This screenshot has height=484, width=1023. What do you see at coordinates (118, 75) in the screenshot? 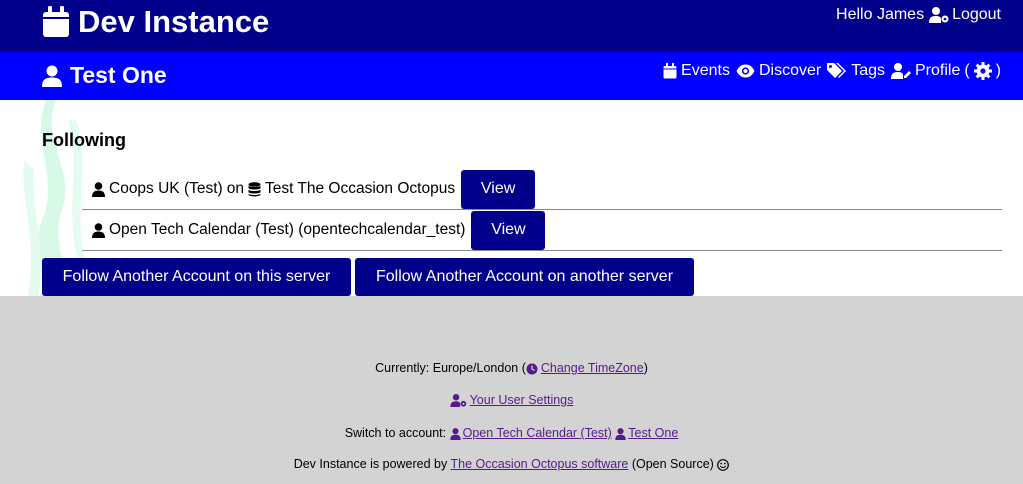
I see `account-title: Test One` at bounding box center [118, 75].